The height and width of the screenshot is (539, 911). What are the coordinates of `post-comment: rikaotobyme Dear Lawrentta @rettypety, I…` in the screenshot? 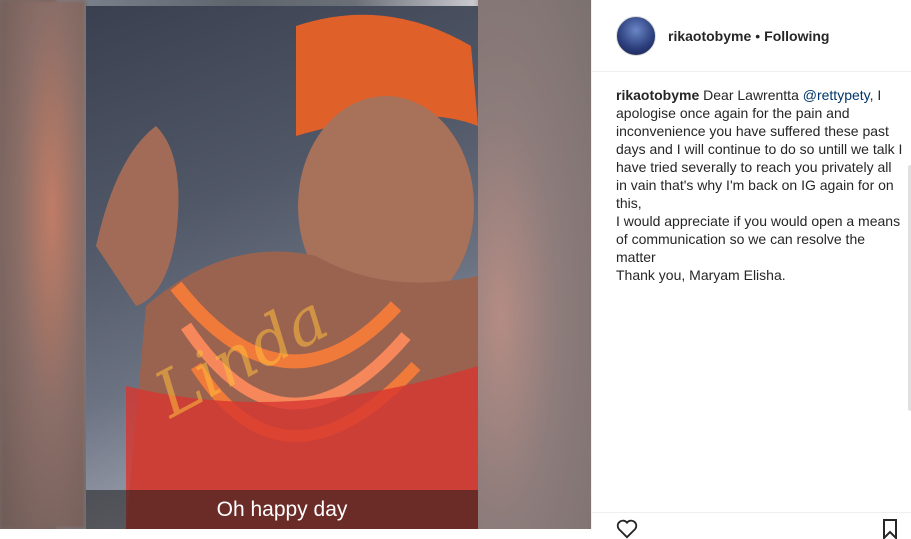 It's located at (761, 185).